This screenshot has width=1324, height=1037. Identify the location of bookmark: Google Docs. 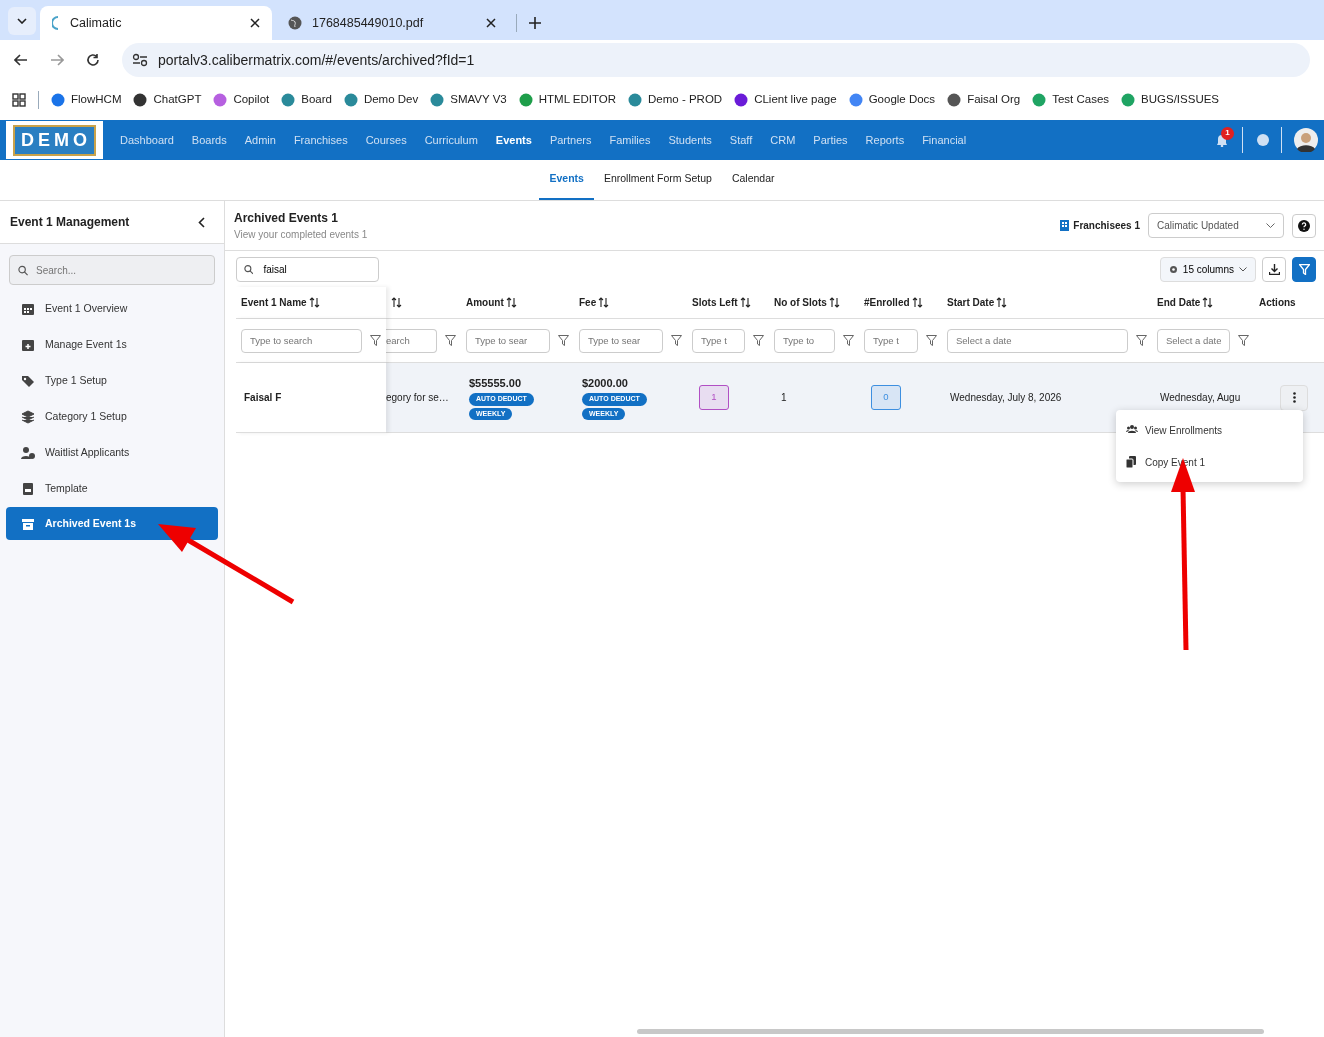
(892, 100).